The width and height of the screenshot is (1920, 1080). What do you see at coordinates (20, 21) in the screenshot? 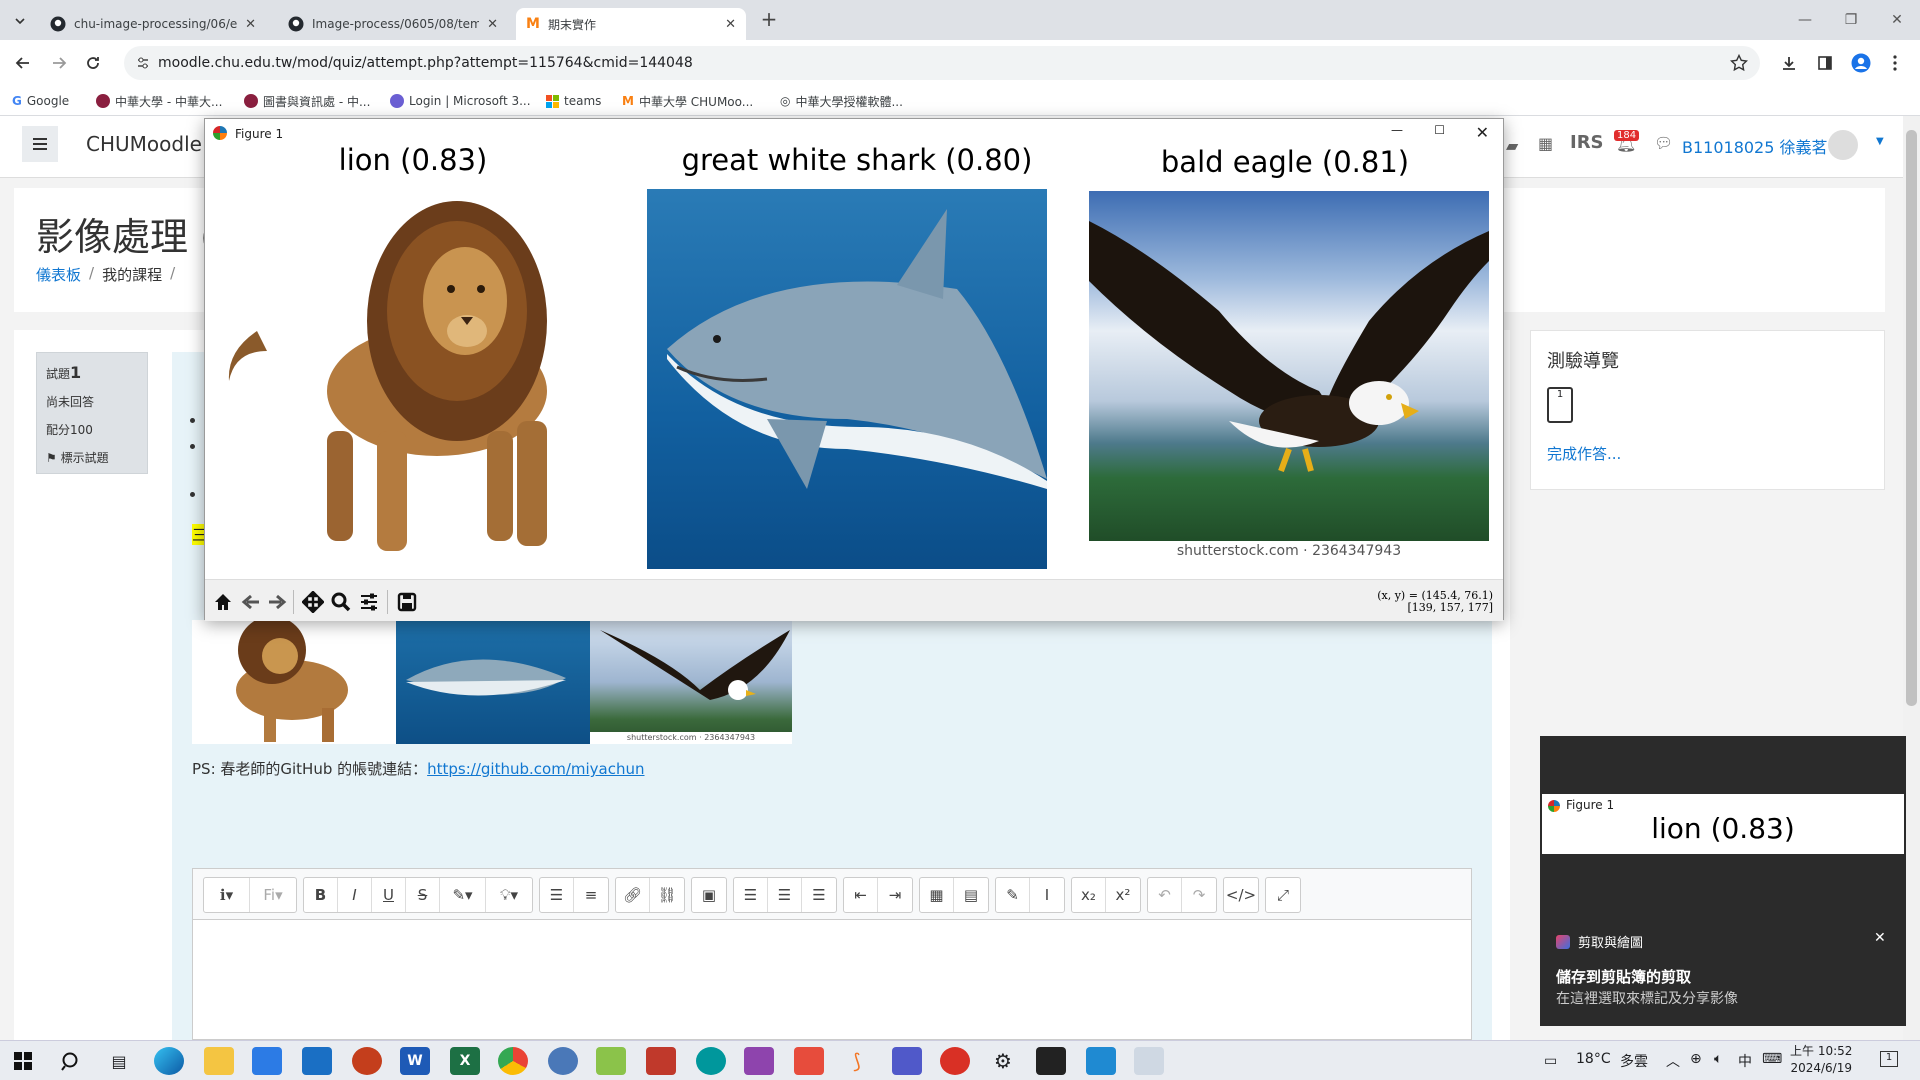
I see `tab-search-button` at bounding box center [20, 21].